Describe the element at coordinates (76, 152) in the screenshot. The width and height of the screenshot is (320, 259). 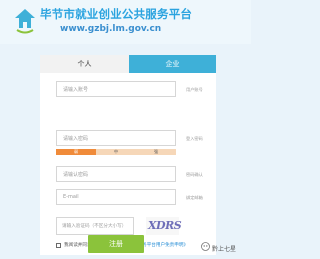
I see `strength-weak: 弱` at that location.